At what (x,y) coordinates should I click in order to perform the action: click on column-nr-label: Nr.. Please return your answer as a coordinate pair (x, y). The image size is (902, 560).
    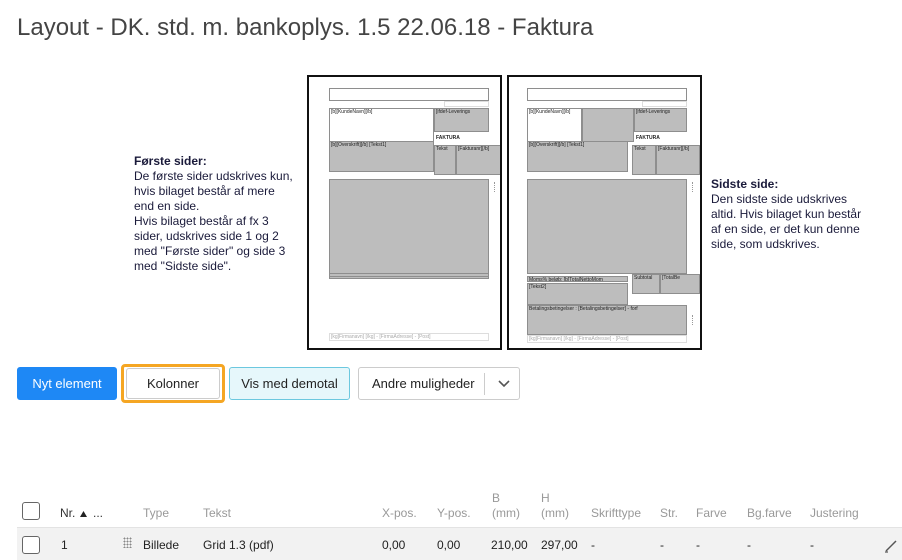
    Looking at the image, I should click on (68, 513).